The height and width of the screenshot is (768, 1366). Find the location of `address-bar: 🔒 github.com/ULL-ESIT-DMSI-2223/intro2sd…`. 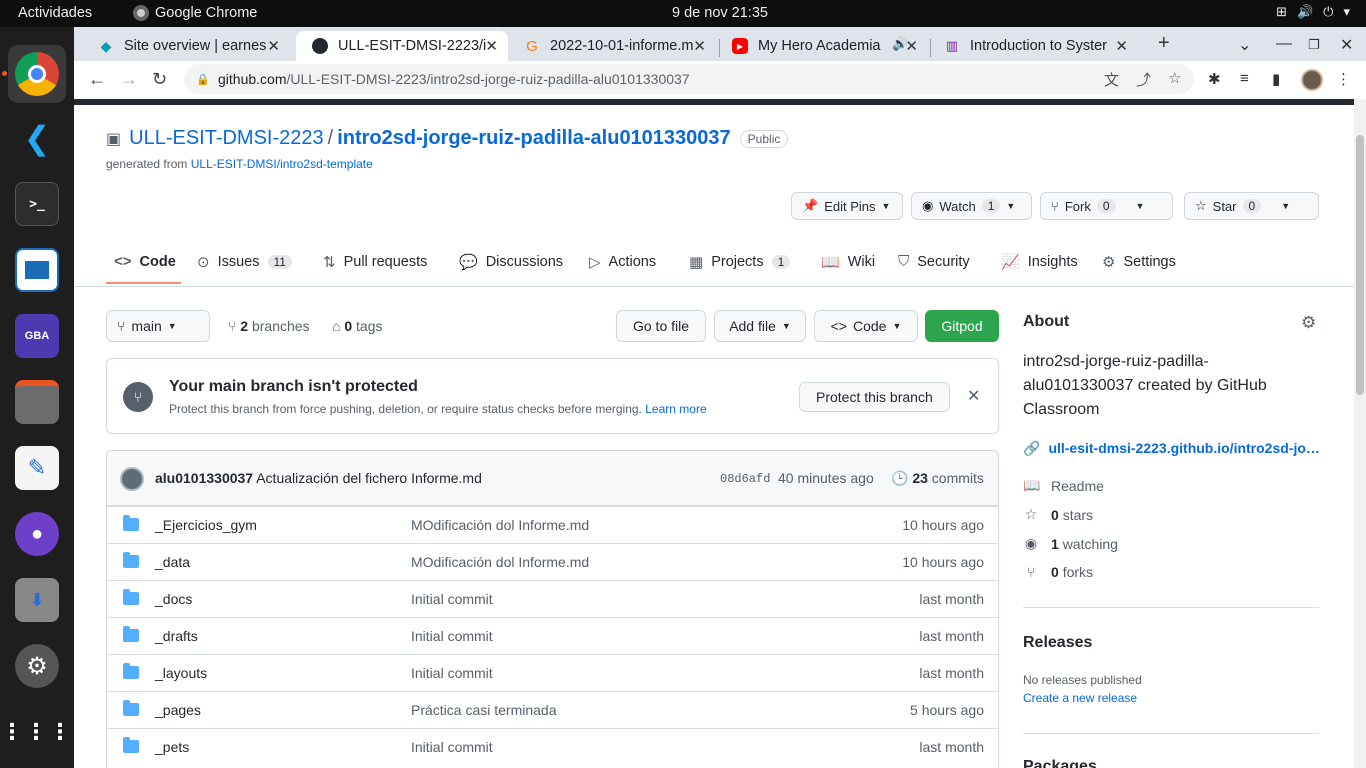

address-bar: 🔒 github.com/ULL-ESIT-DMSI-2223/intro2sd… is located at coordinates (689, 79).